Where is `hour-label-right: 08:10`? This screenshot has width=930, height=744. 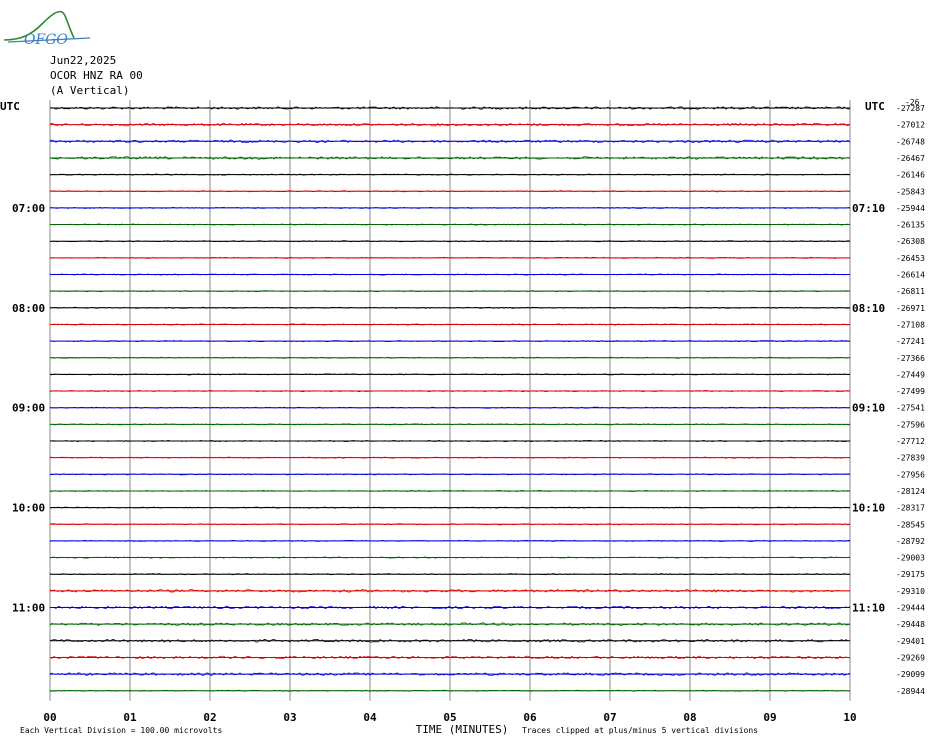 hour-label-right: 08:10 is located at coordinates (868, 308).